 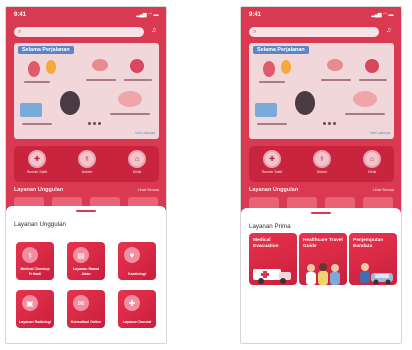 I want to click on tile-label: Layanan Rawat Jalan, so click(x=86, y=271).